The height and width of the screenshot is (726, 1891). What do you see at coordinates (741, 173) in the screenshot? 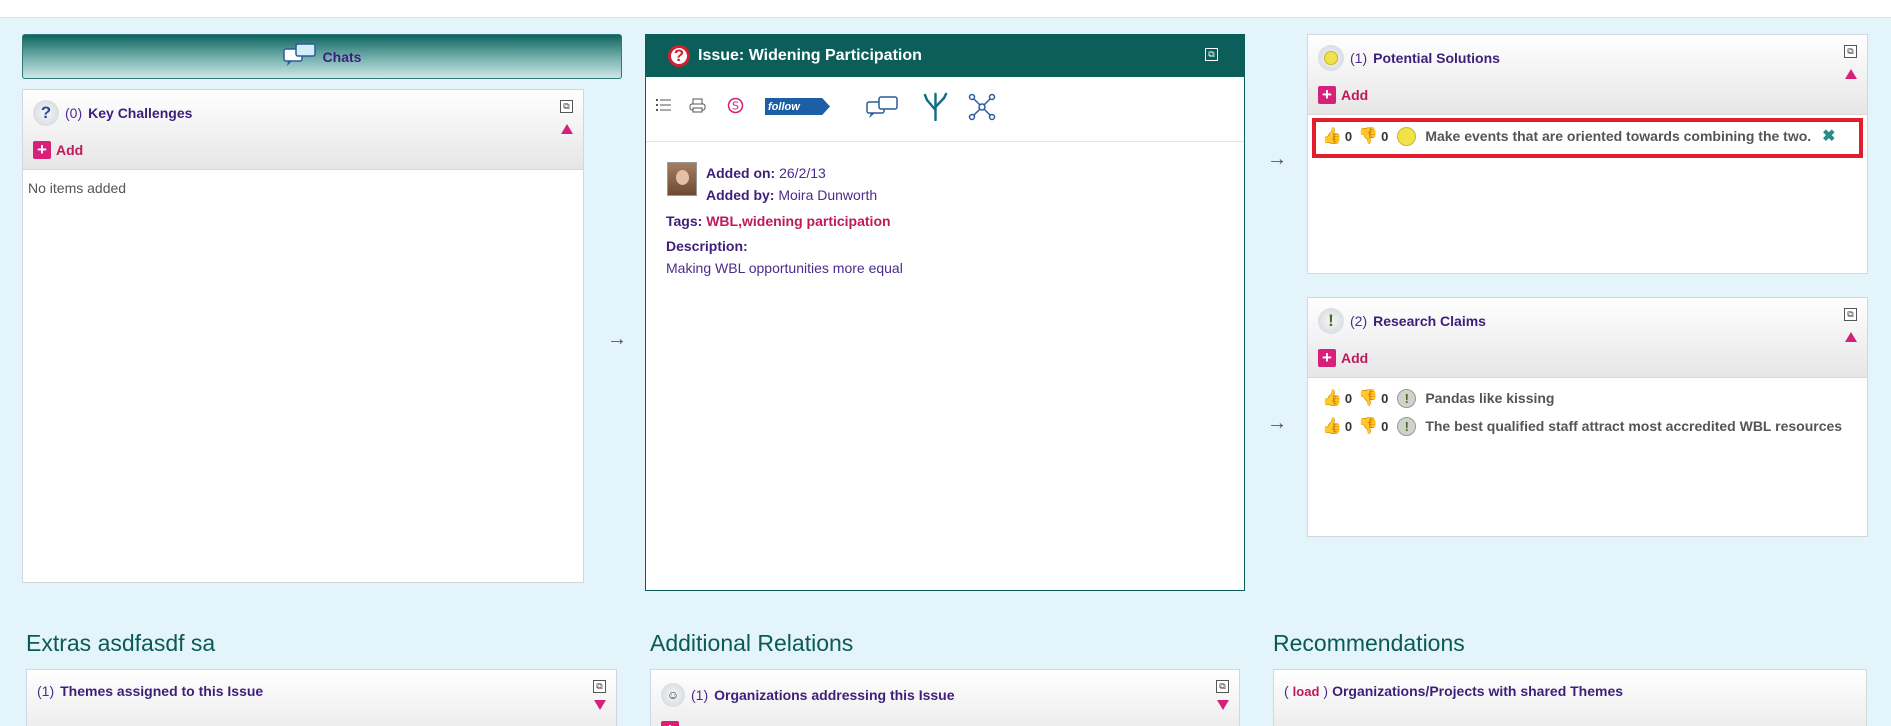
I see `added-on-label: Added on:` at bounding box center [741, 173].